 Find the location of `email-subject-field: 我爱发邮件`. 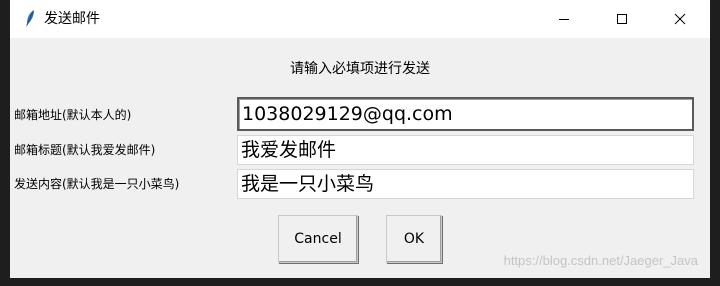

email-subject-field: 我爱发邮件 is located at coordinates (465, 150).